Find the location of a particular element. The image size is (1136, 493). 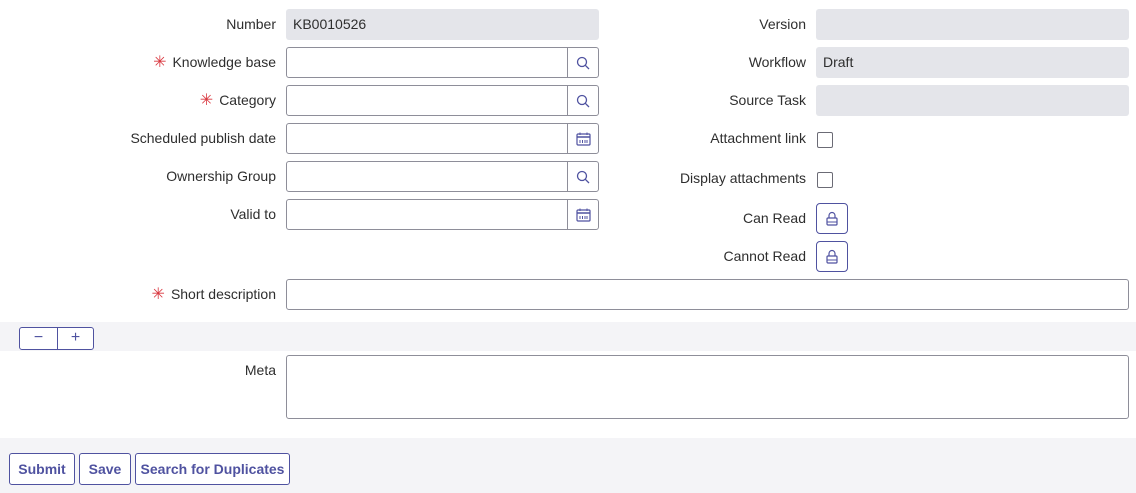

category-label: ✳ Category is located at coordinates (138, 100).